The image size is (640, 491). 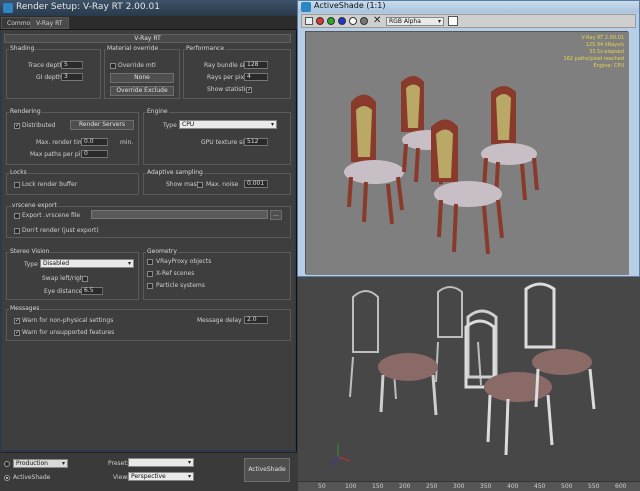 I want to click on show-stats-checkbox, so click(x=249, y=89).